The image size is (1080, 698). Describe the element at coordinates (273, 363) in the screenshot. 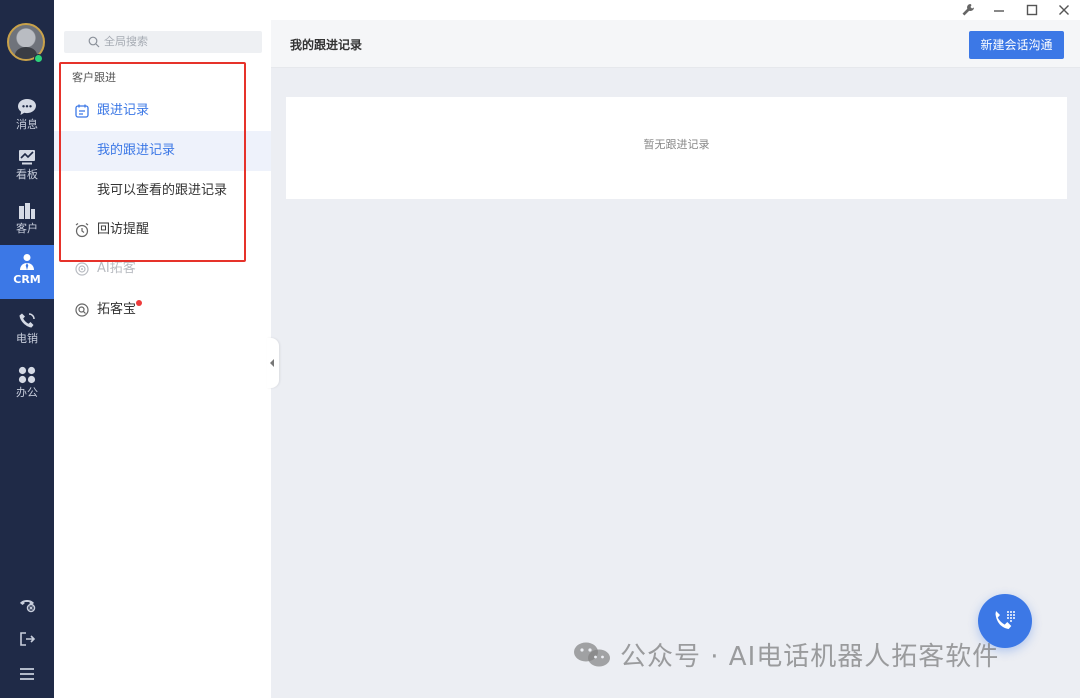

I see `sidebar-collapse-handle` at that location.